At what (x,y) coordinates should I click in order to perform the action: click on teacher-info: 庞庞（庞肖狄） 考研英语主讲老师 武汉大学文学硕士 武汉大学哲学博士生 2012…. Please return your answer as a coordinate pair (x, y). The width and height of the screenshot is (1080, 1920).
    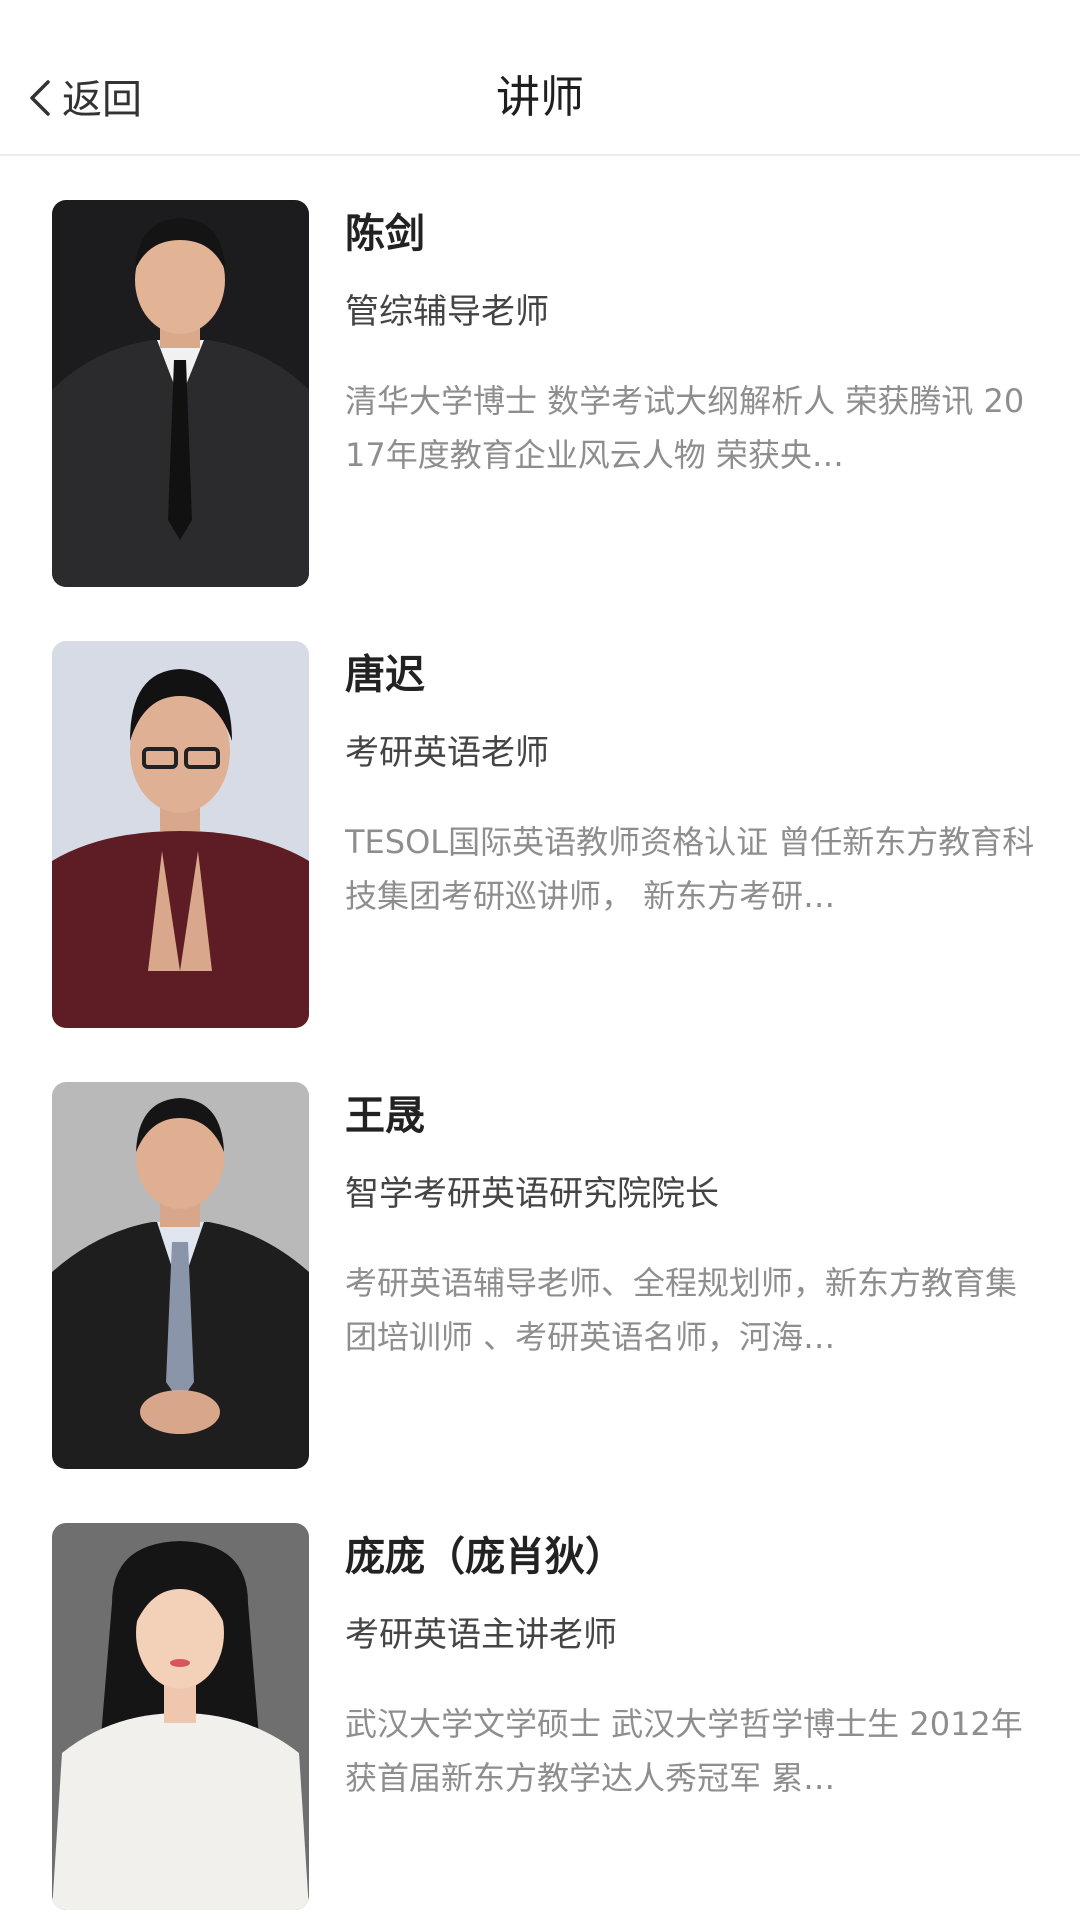
    Looking at the image, I should click on (690, 1667).